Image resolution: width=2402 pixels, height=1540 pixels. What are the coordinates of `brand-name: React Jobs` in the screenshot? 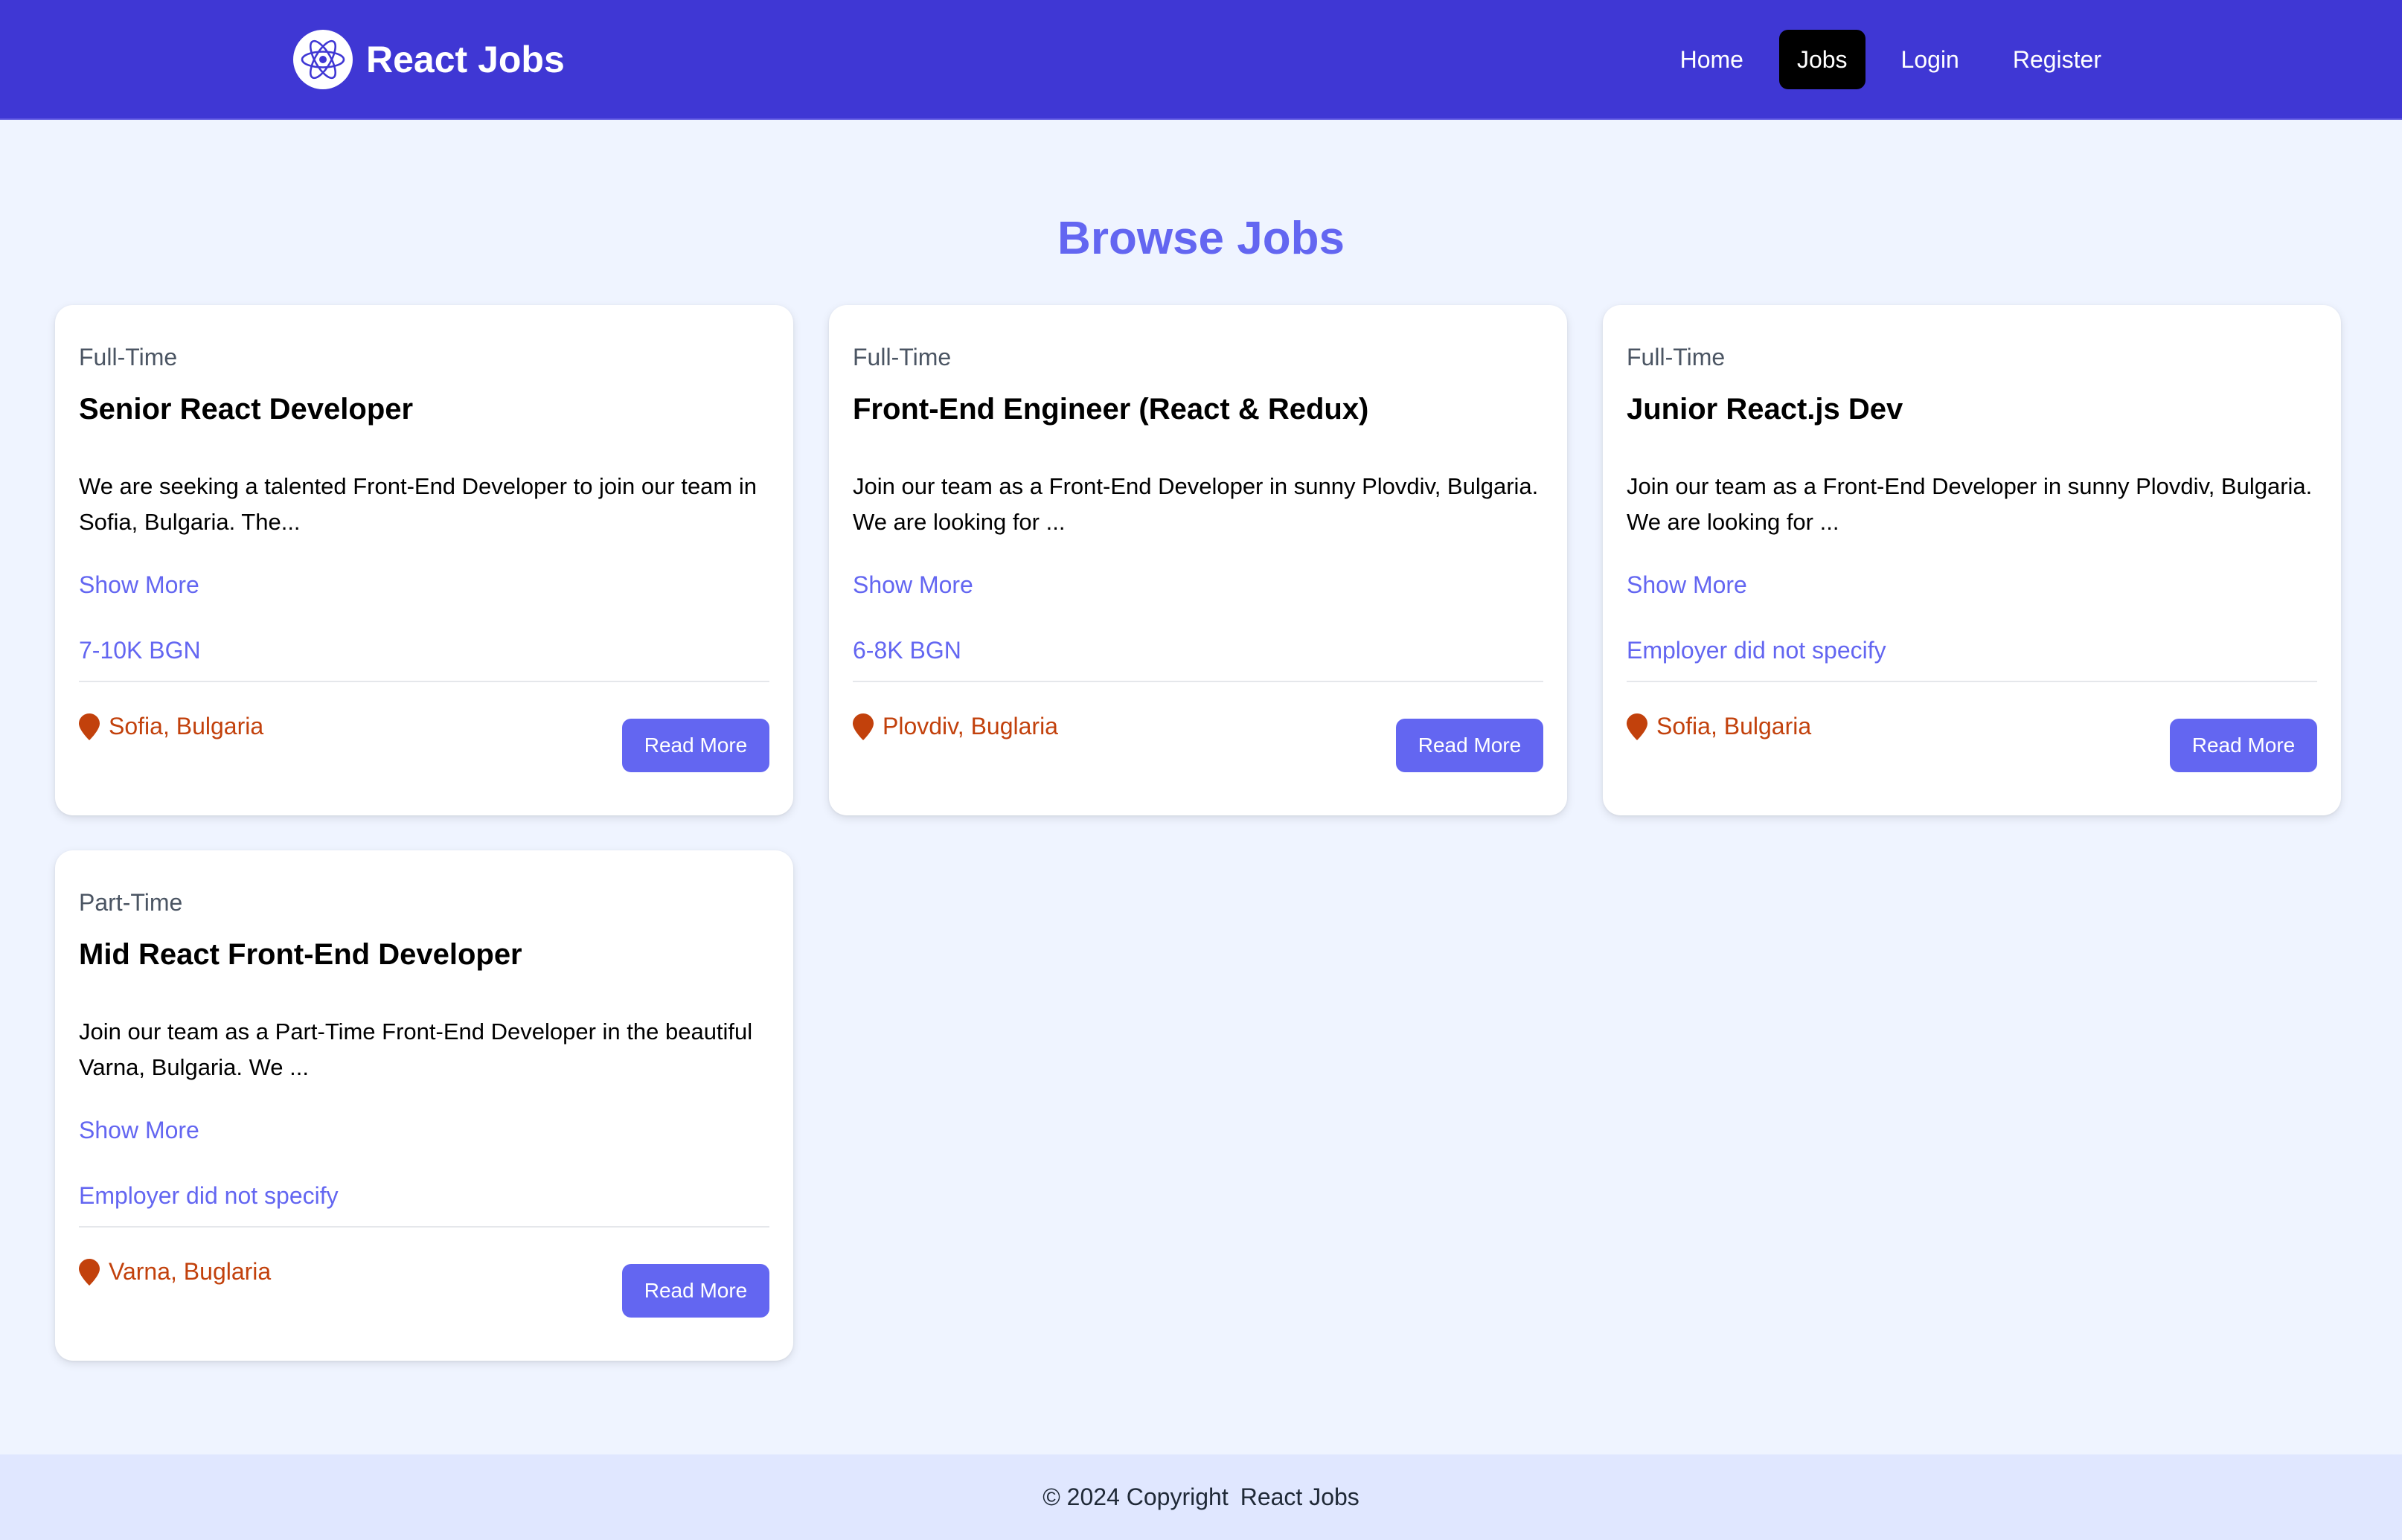 It's located at (465, 59).